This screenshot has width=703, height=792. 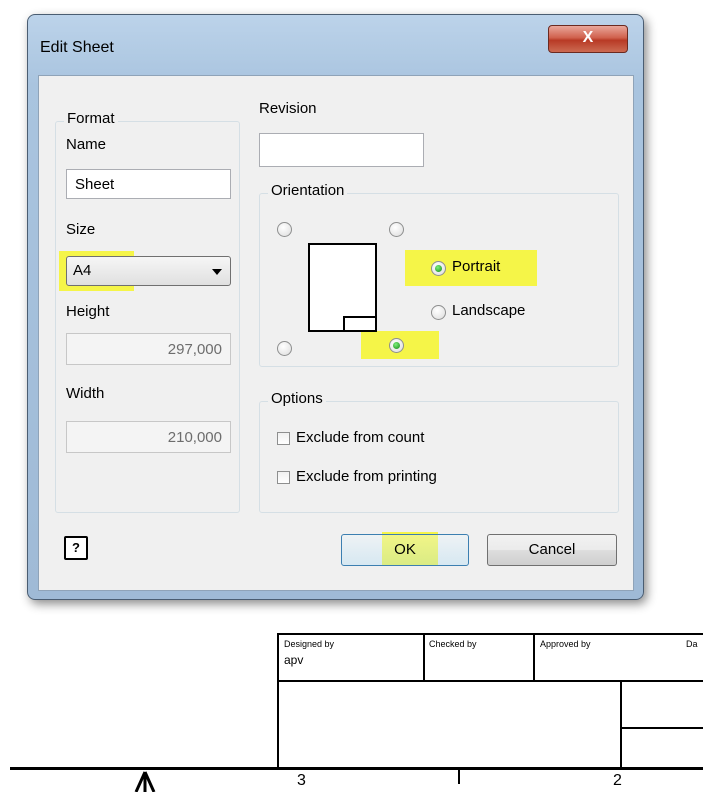 I want to click on exclude-count-label: Exclude from count, so click(x=360, y=437).